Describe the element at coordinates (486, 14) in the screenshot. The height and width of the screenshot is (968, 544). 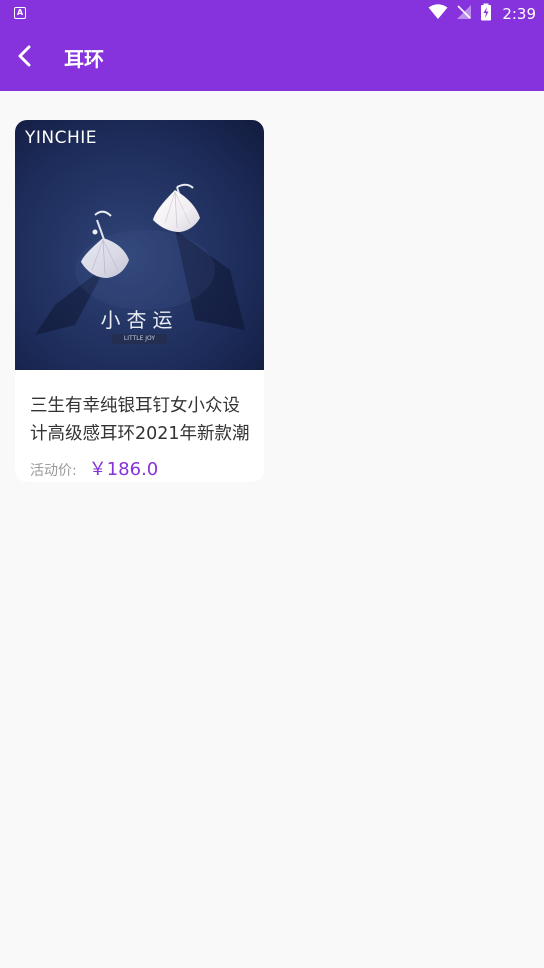
I see `battery-charging-icon` at that location.